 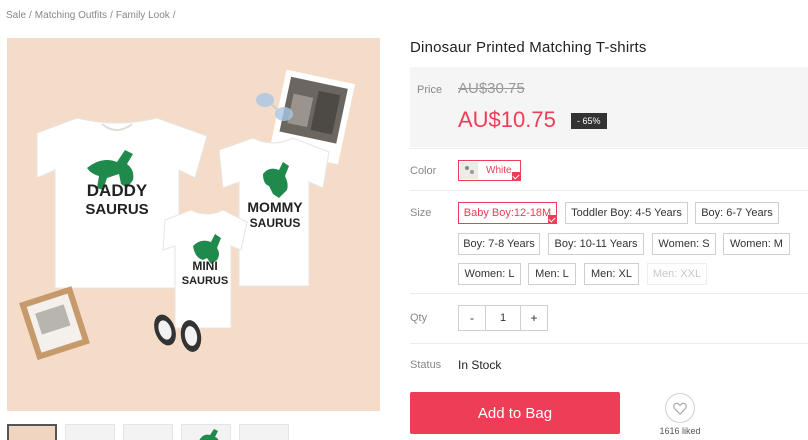 I want to click on size-option-boy-10-11: Boy: 10-11 Years, so click(x=596, y=244).